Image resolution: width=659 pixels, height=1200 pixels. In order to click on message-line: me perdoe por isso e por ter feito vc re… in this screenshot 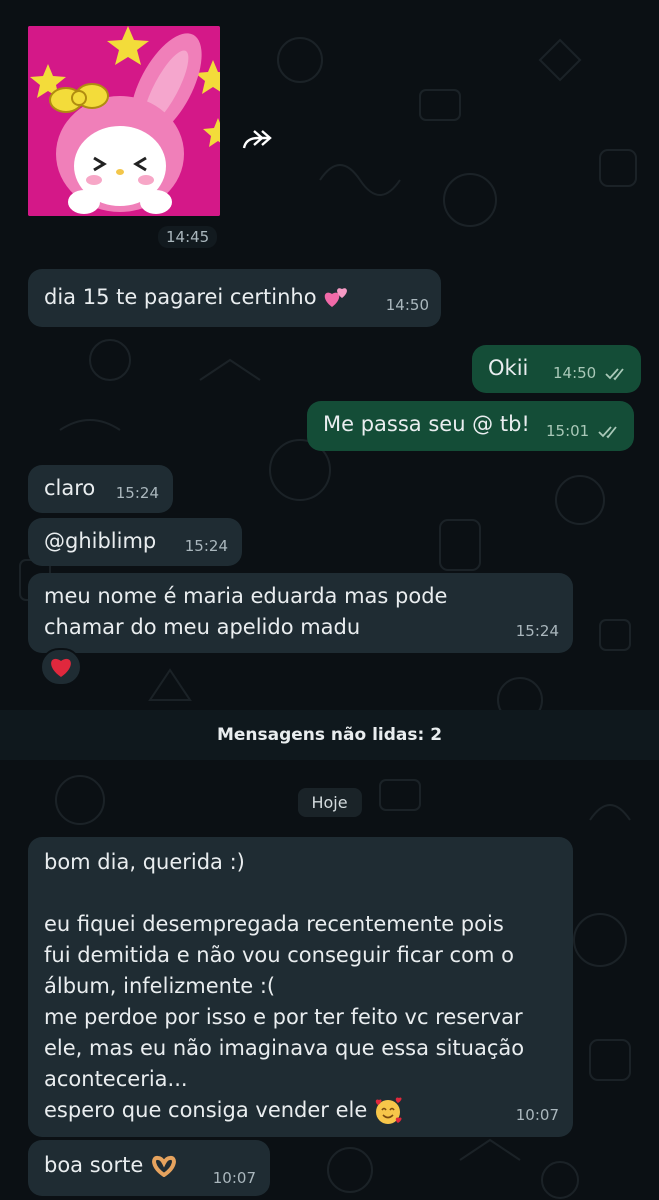, I will do `click(283, 1017)`.